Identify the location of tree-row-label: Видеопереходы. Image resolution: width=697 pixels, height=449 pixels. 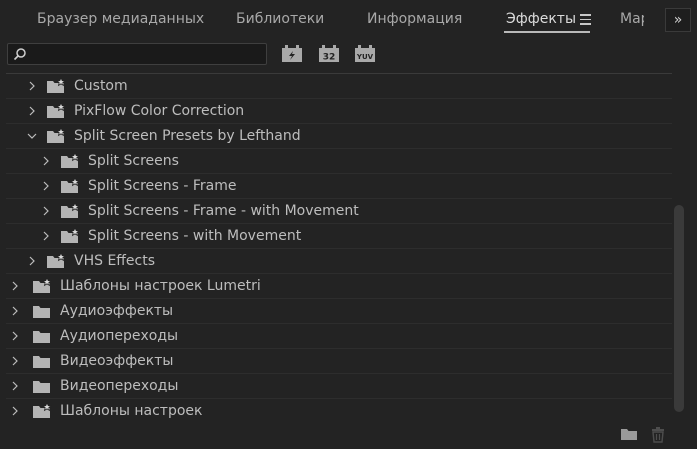
(119, 386).